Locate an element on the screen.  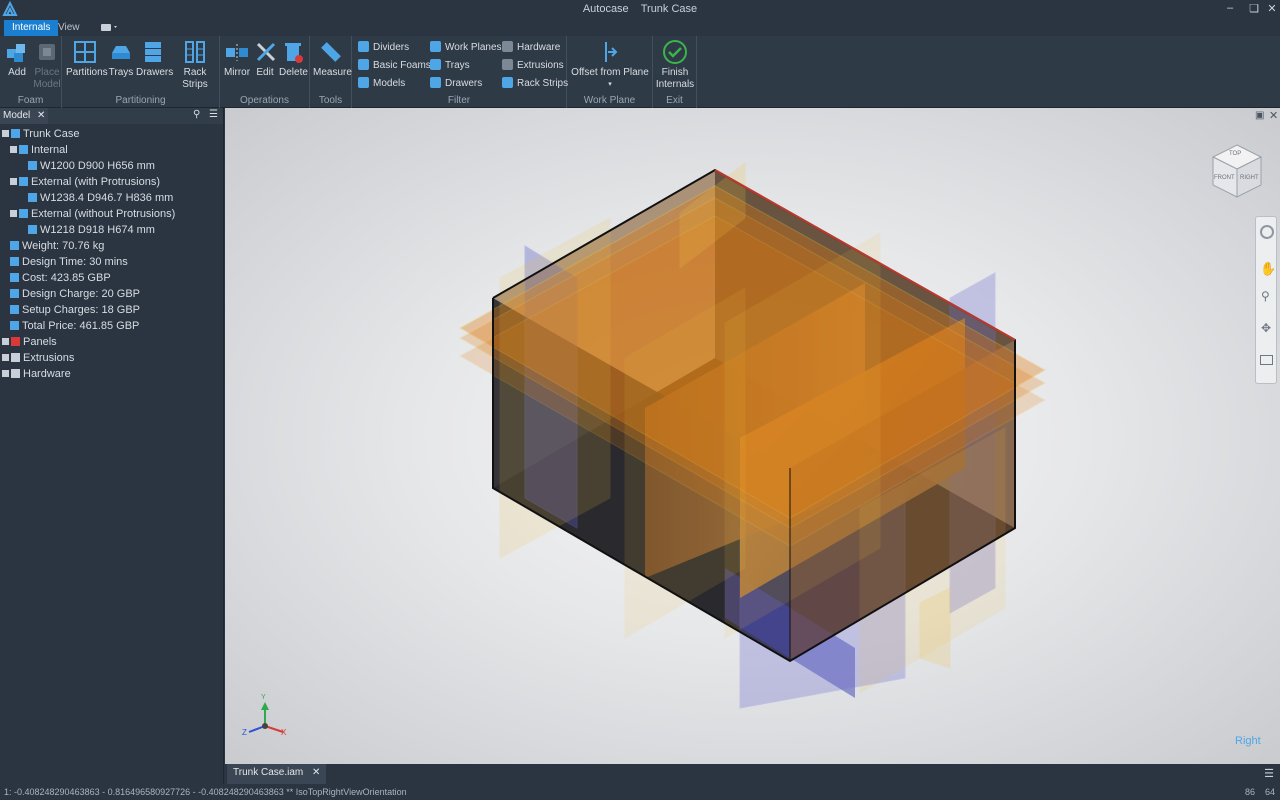
filter-hardware: Hardware is located at coordinates (531, 49).